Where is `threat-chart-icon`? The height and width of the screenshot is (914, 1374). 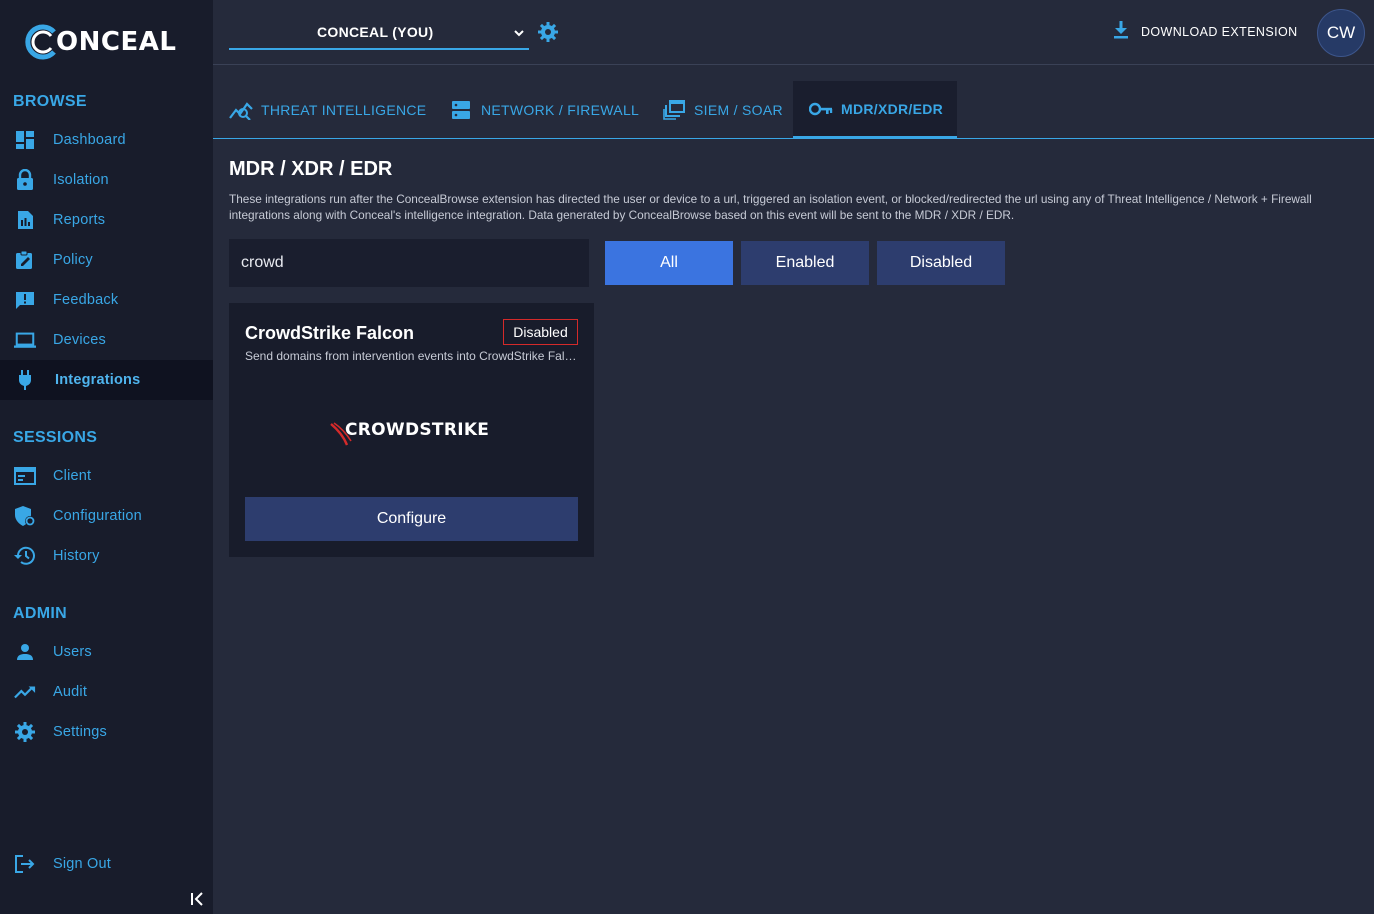 threat-chart-icon is located at coordinates (241, 110).